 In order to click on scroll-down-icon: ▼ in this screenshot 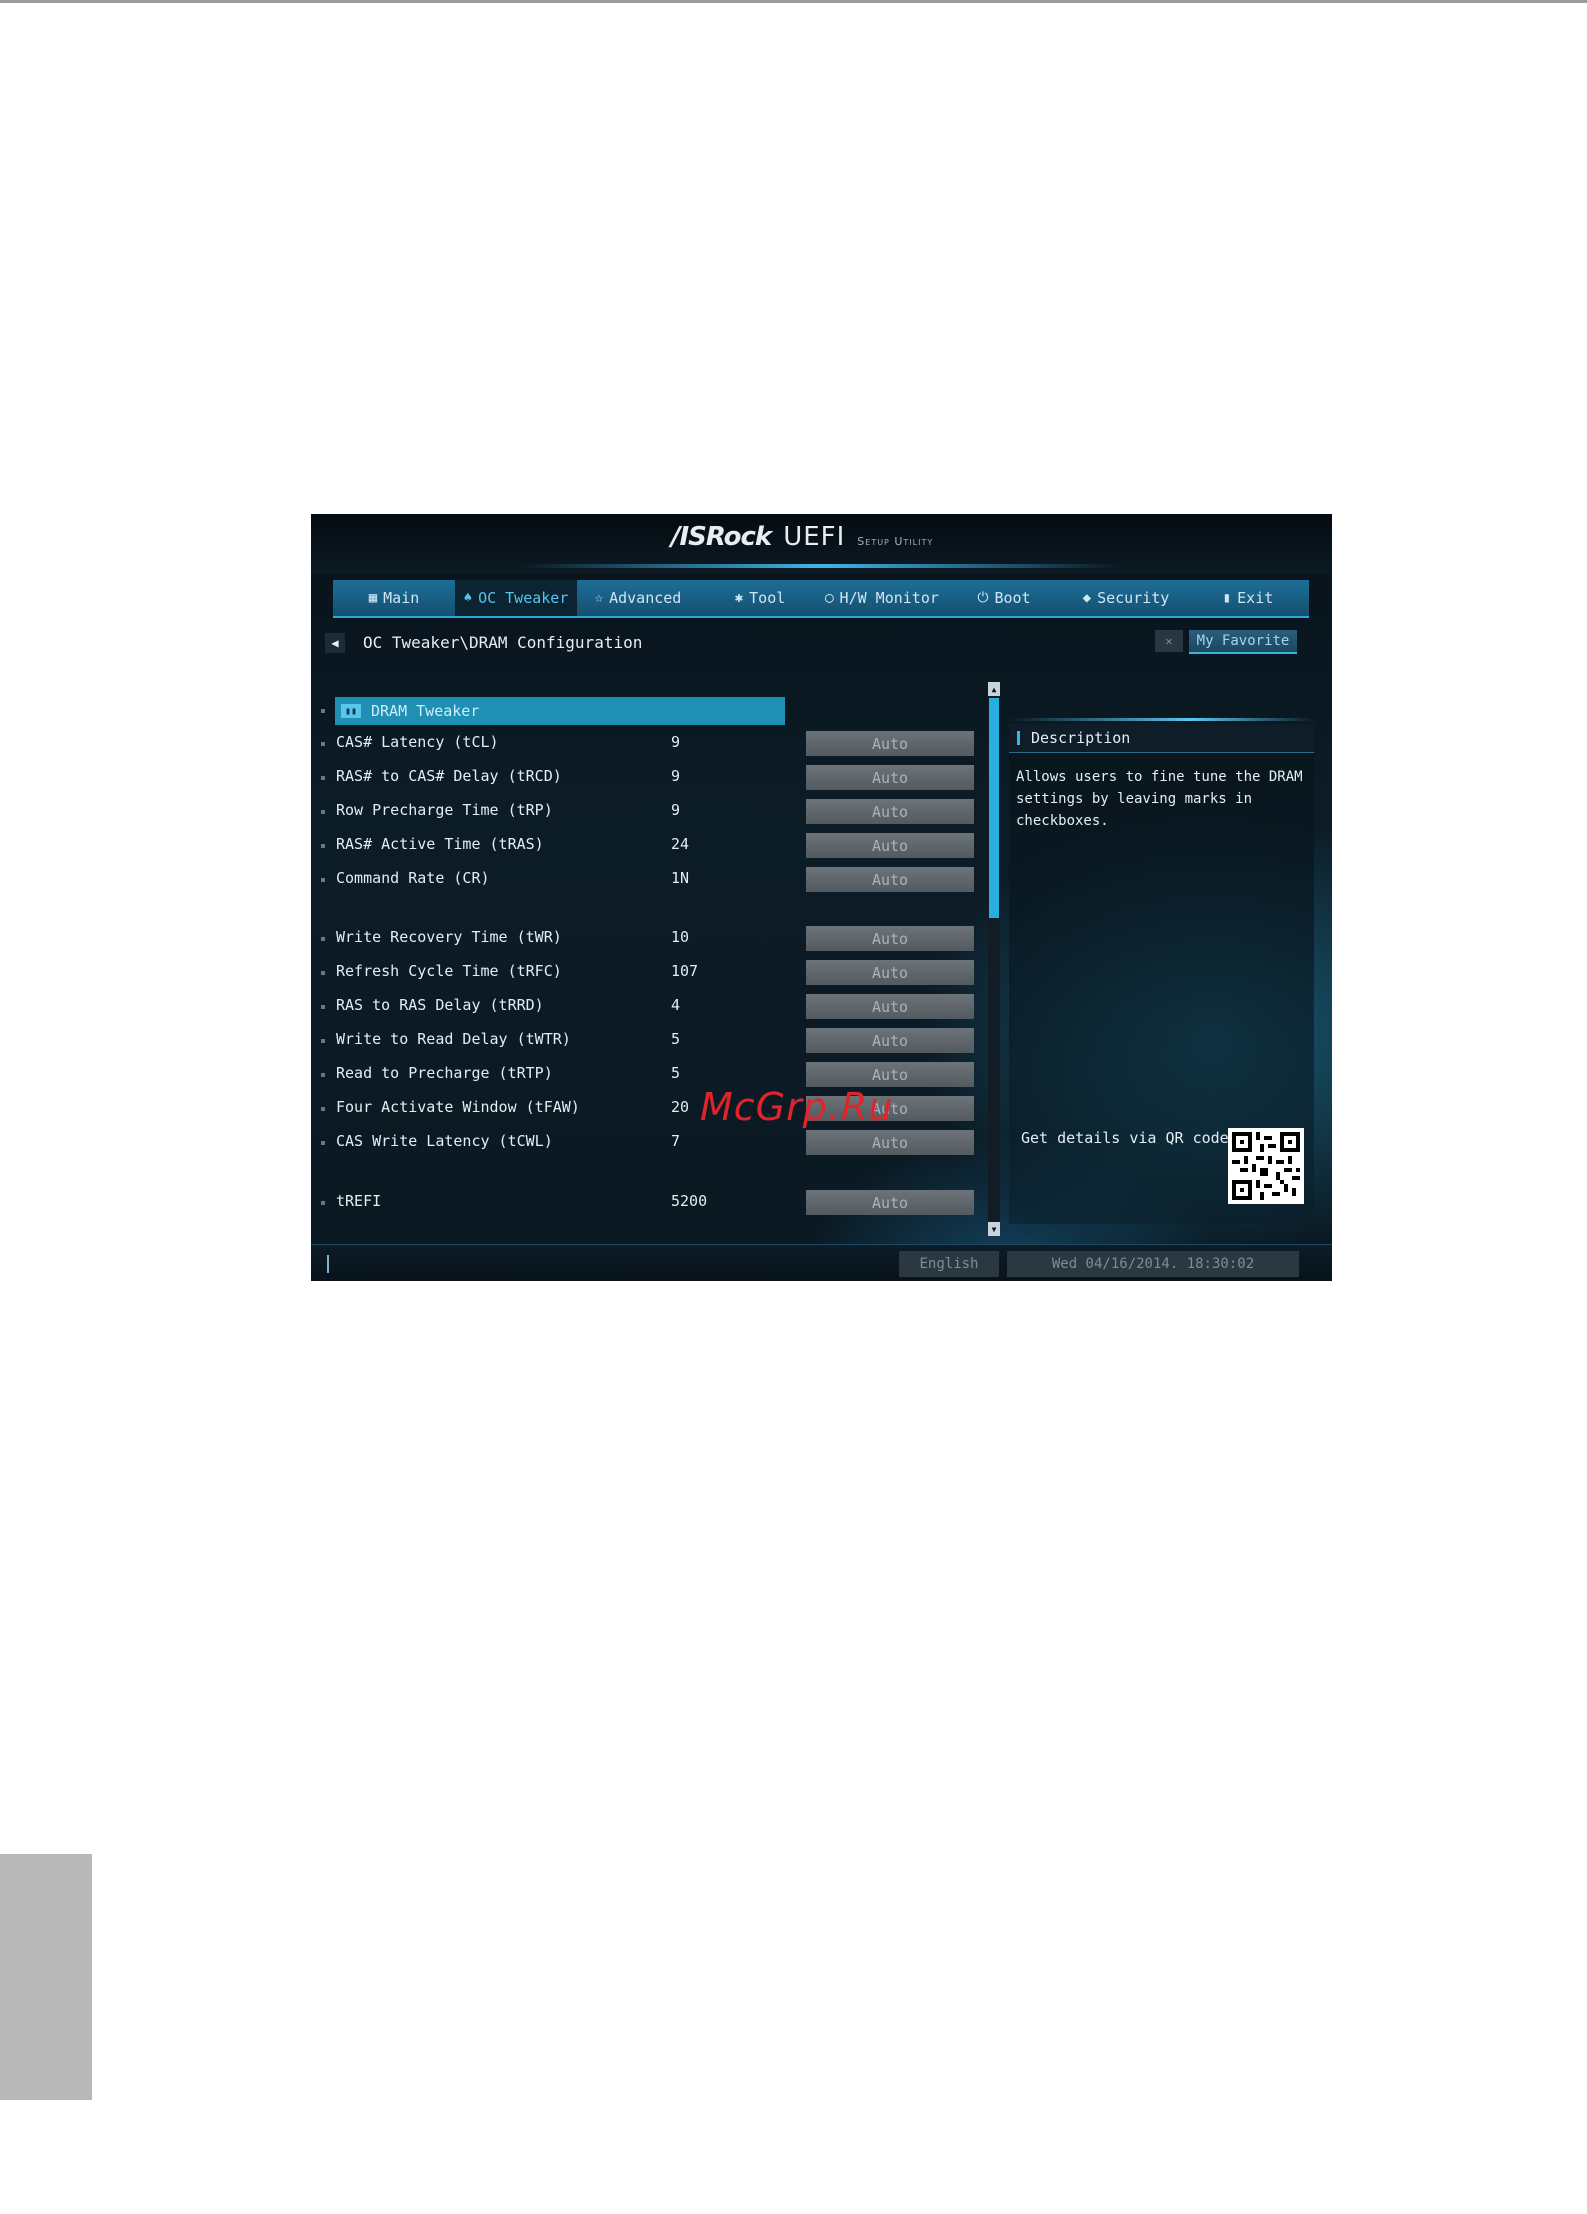, I will do `click(994, 1229)`.